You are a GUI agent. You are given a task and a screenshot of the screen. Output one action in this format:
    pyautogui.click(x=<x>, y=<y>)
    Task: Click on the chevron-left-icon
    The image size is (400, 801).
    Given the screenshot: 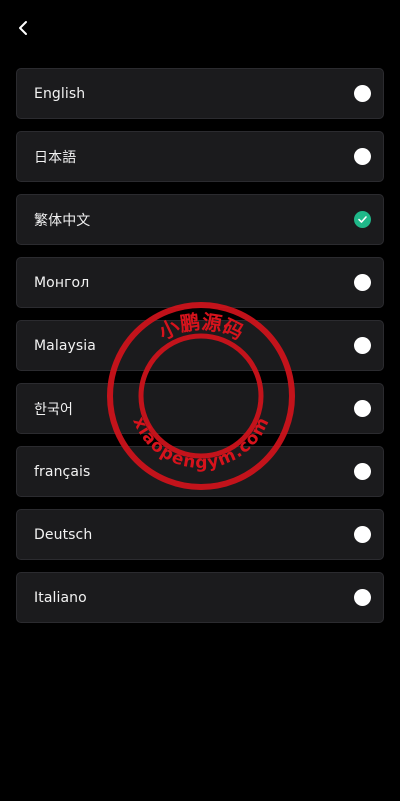 What is the action you would take?
    pyautogui.click(x=23, y=28)
    